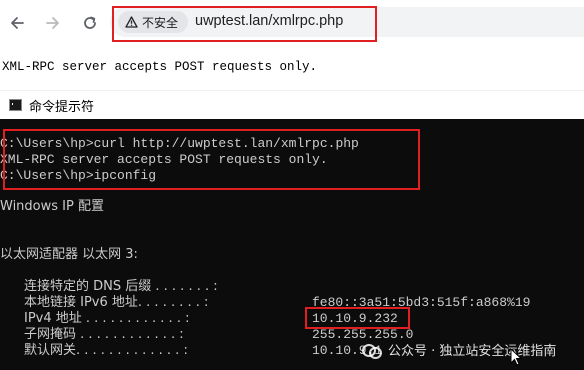  I want to click on cmd-title: 命令提示符, so click(62, 107).